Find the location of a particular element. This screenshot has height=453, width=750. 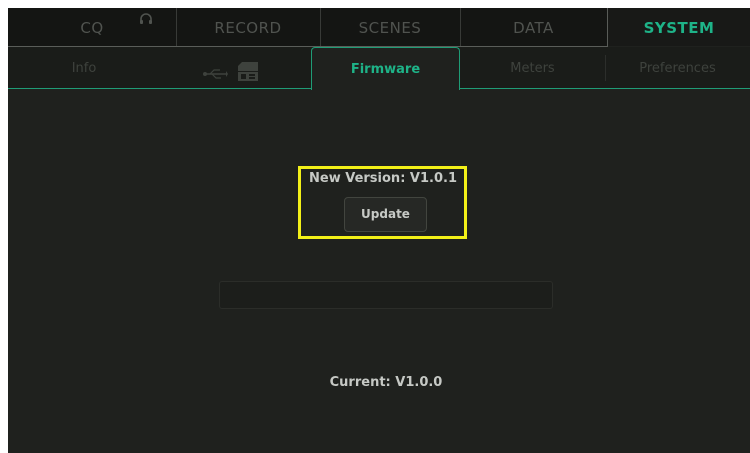

tab-system: SYSTEM is located at coordinates (679, 27).